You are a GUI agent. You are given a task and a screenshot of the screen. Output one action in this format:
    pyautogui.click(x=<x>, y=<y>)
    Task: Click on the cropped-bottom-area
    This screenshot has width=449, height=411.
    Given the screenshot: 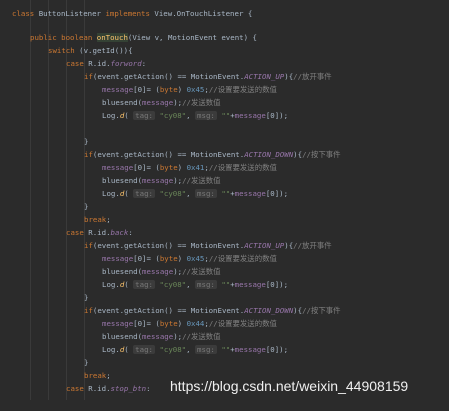 What is the action you would take?
    pyautogui.click(x=224, y=405)
    